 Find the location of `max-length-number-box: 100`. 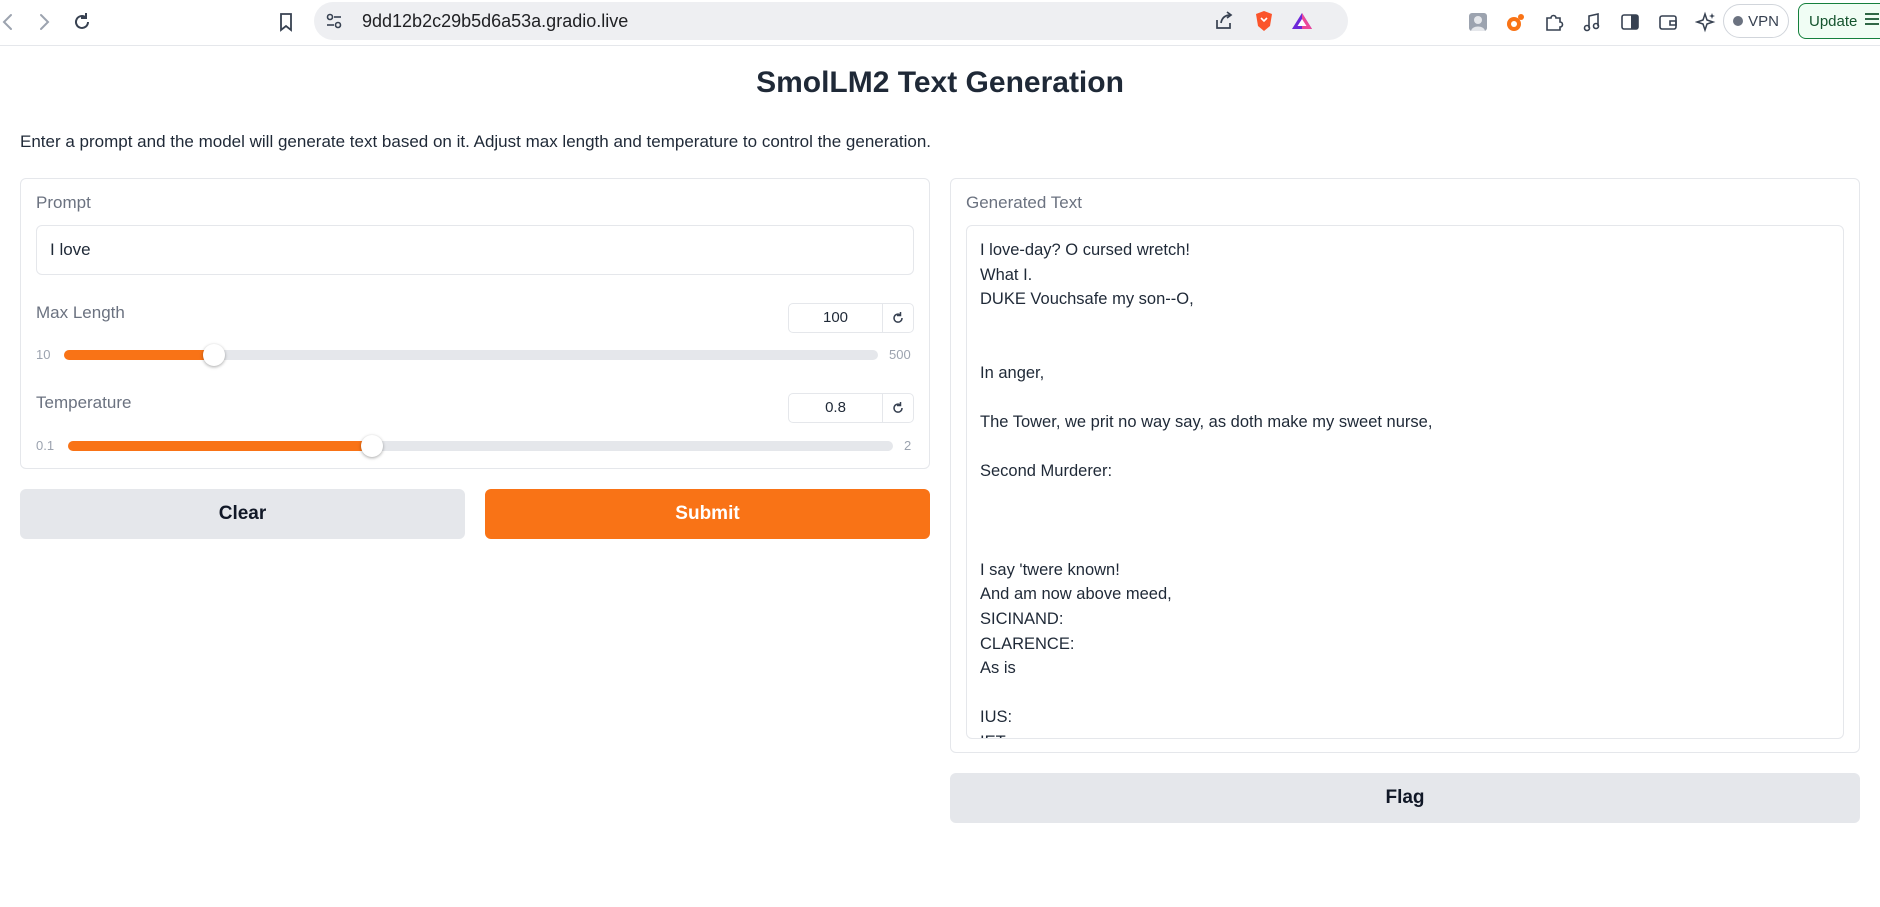

max-length-number-box: 100 is located at coordinates (851, 318).